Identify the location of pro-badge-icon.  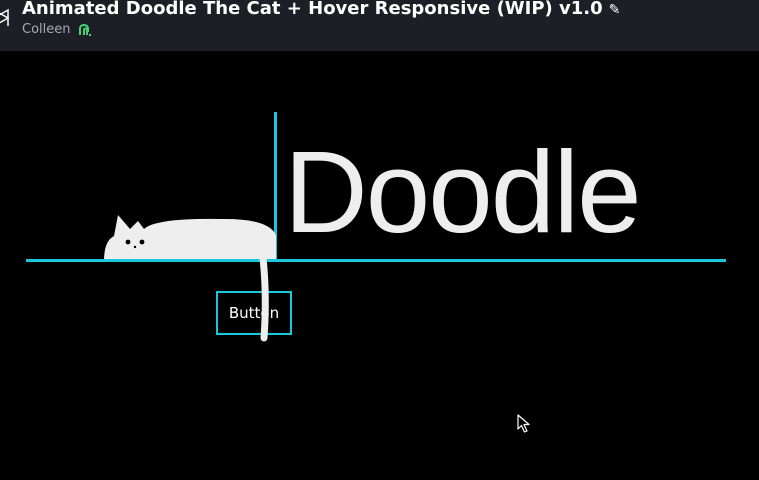
(84, 29).